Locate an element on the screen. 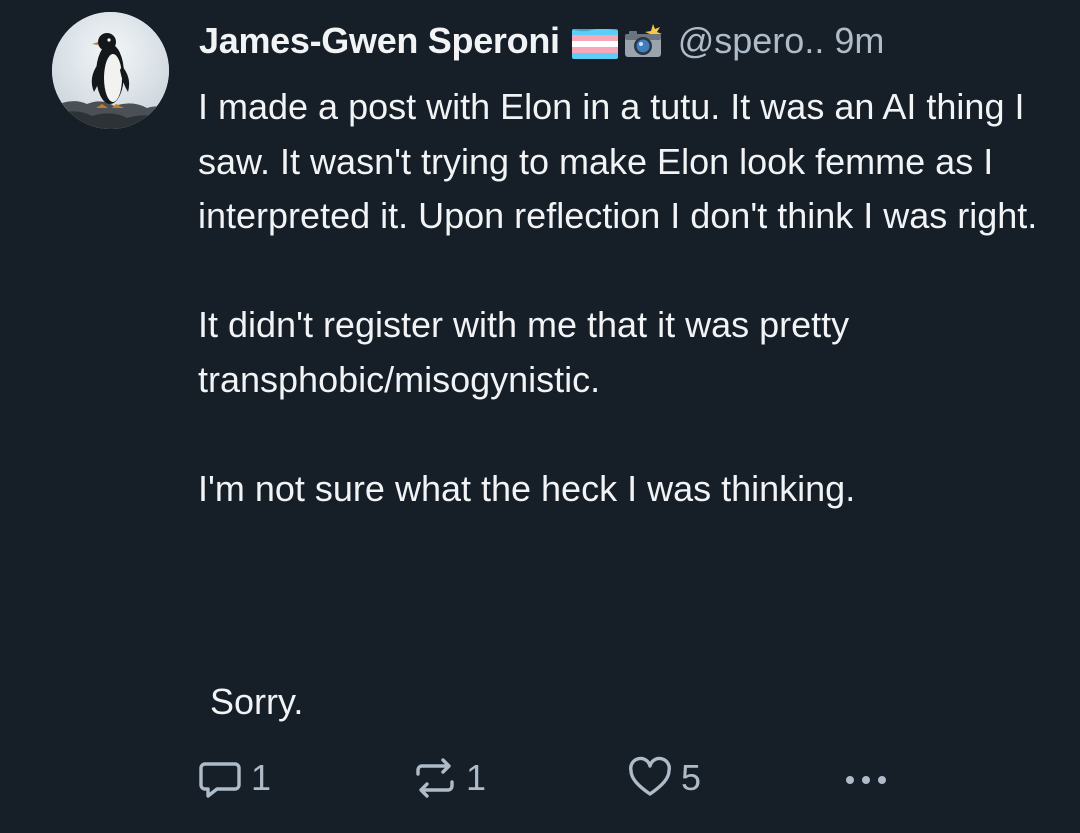 This screenshot has height=833, width=1080. post-paragraph: Sorry. is located at coordinates (257, 701).